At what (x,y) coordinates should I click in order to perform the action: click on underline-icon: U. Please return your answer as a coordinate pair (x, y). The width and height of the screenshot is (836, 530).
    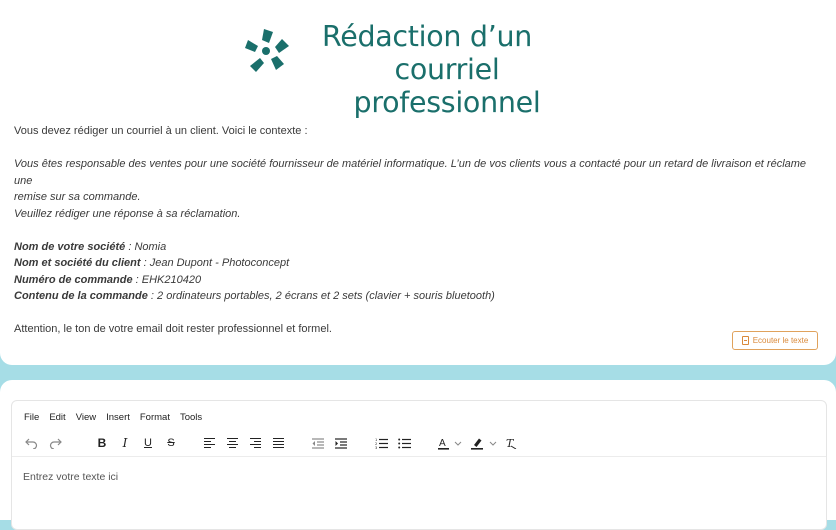
    Looking at the image, I should click on (148, 443).